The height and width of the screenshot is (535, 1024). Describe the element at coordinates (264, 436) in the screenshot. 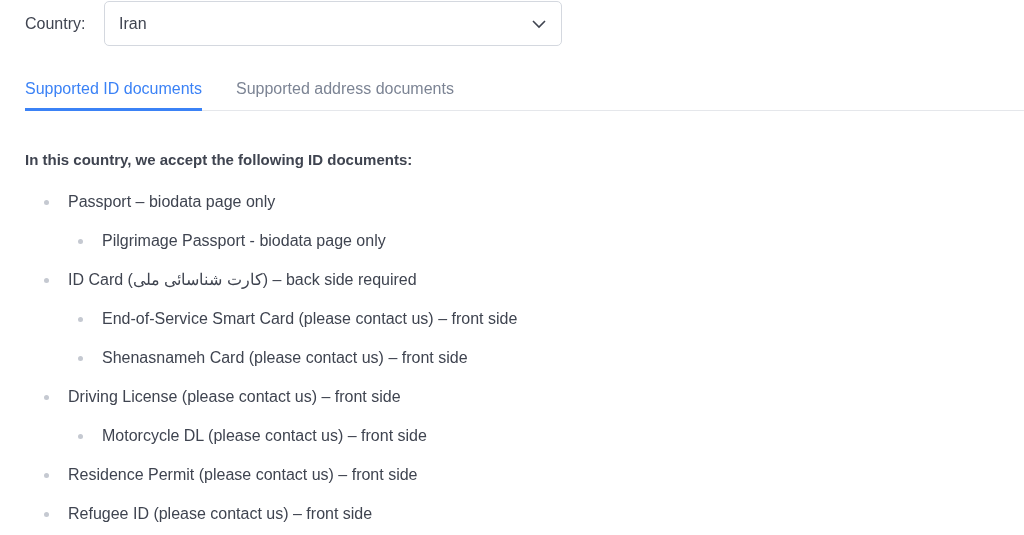

I see `document-item: Motorcycle DL (please contact us) – front side` at that location.